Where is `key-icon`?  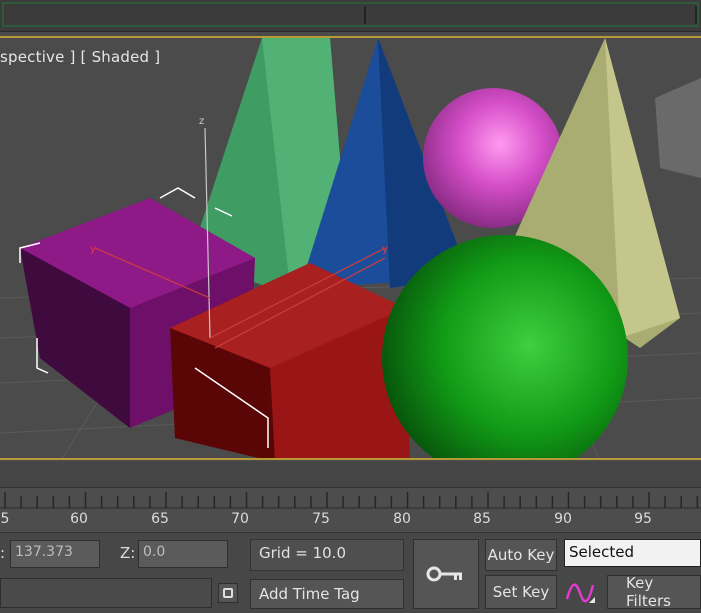 key-icon is located at coordinates (444, 574).